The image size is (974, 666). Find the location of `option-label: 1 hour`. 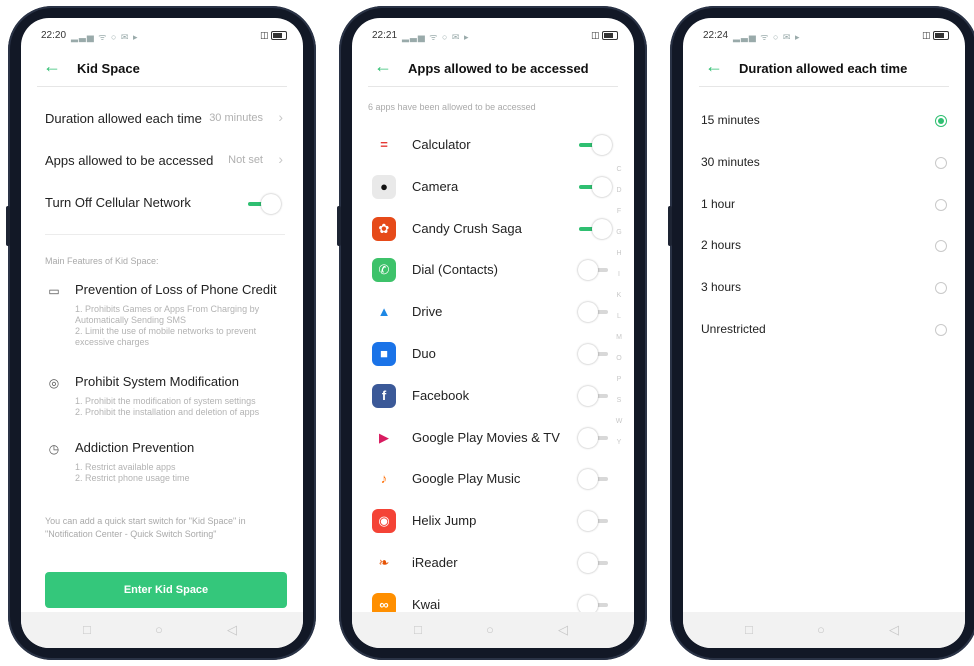

option-label: 1 hour is located at coordinates (718, 203).